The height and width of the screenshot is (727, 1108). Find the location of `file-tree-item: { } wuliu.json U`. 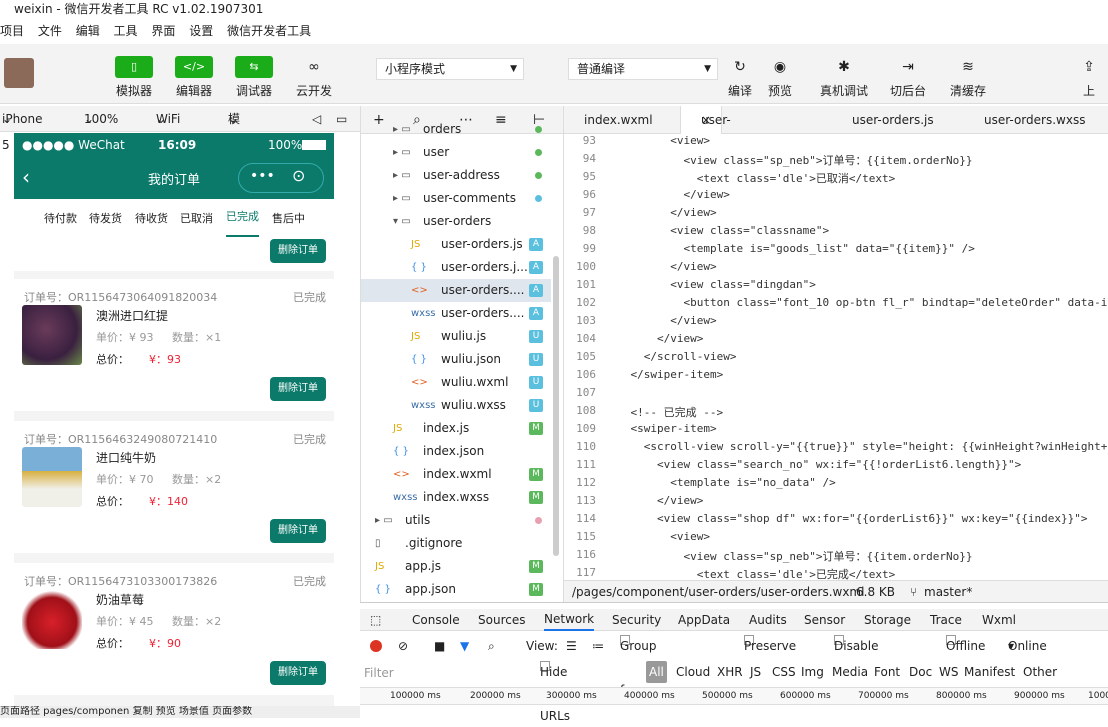

file-tree-item: { } wuliu.json U is located at coordinates (456, 359).